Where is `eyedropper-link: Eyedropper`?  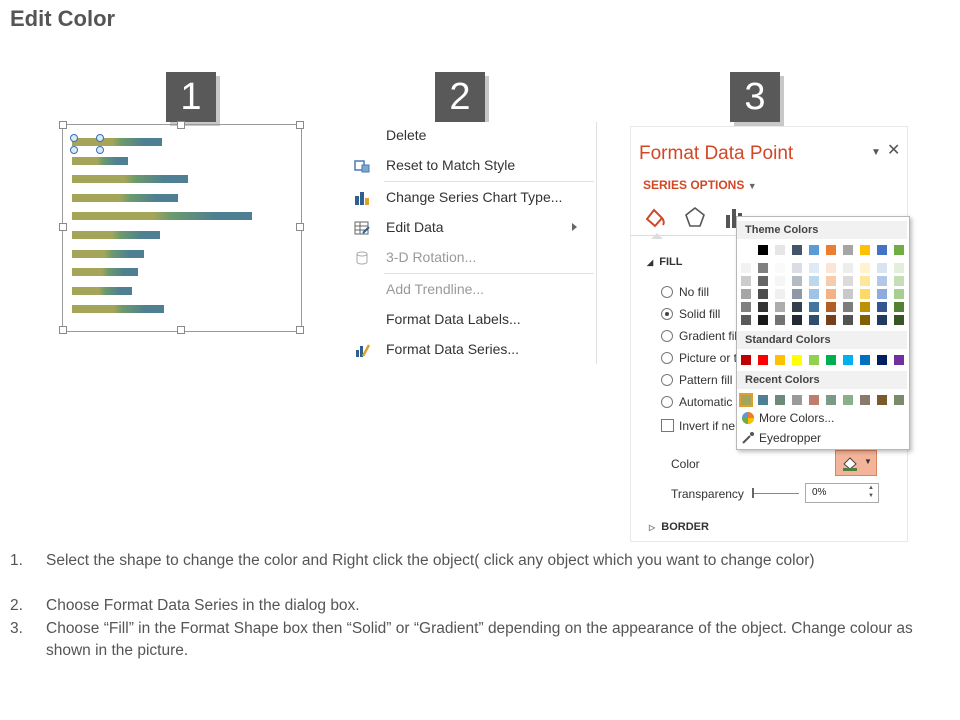 eyedropper-link: Eyedropper is located at coordinates (790, 438).